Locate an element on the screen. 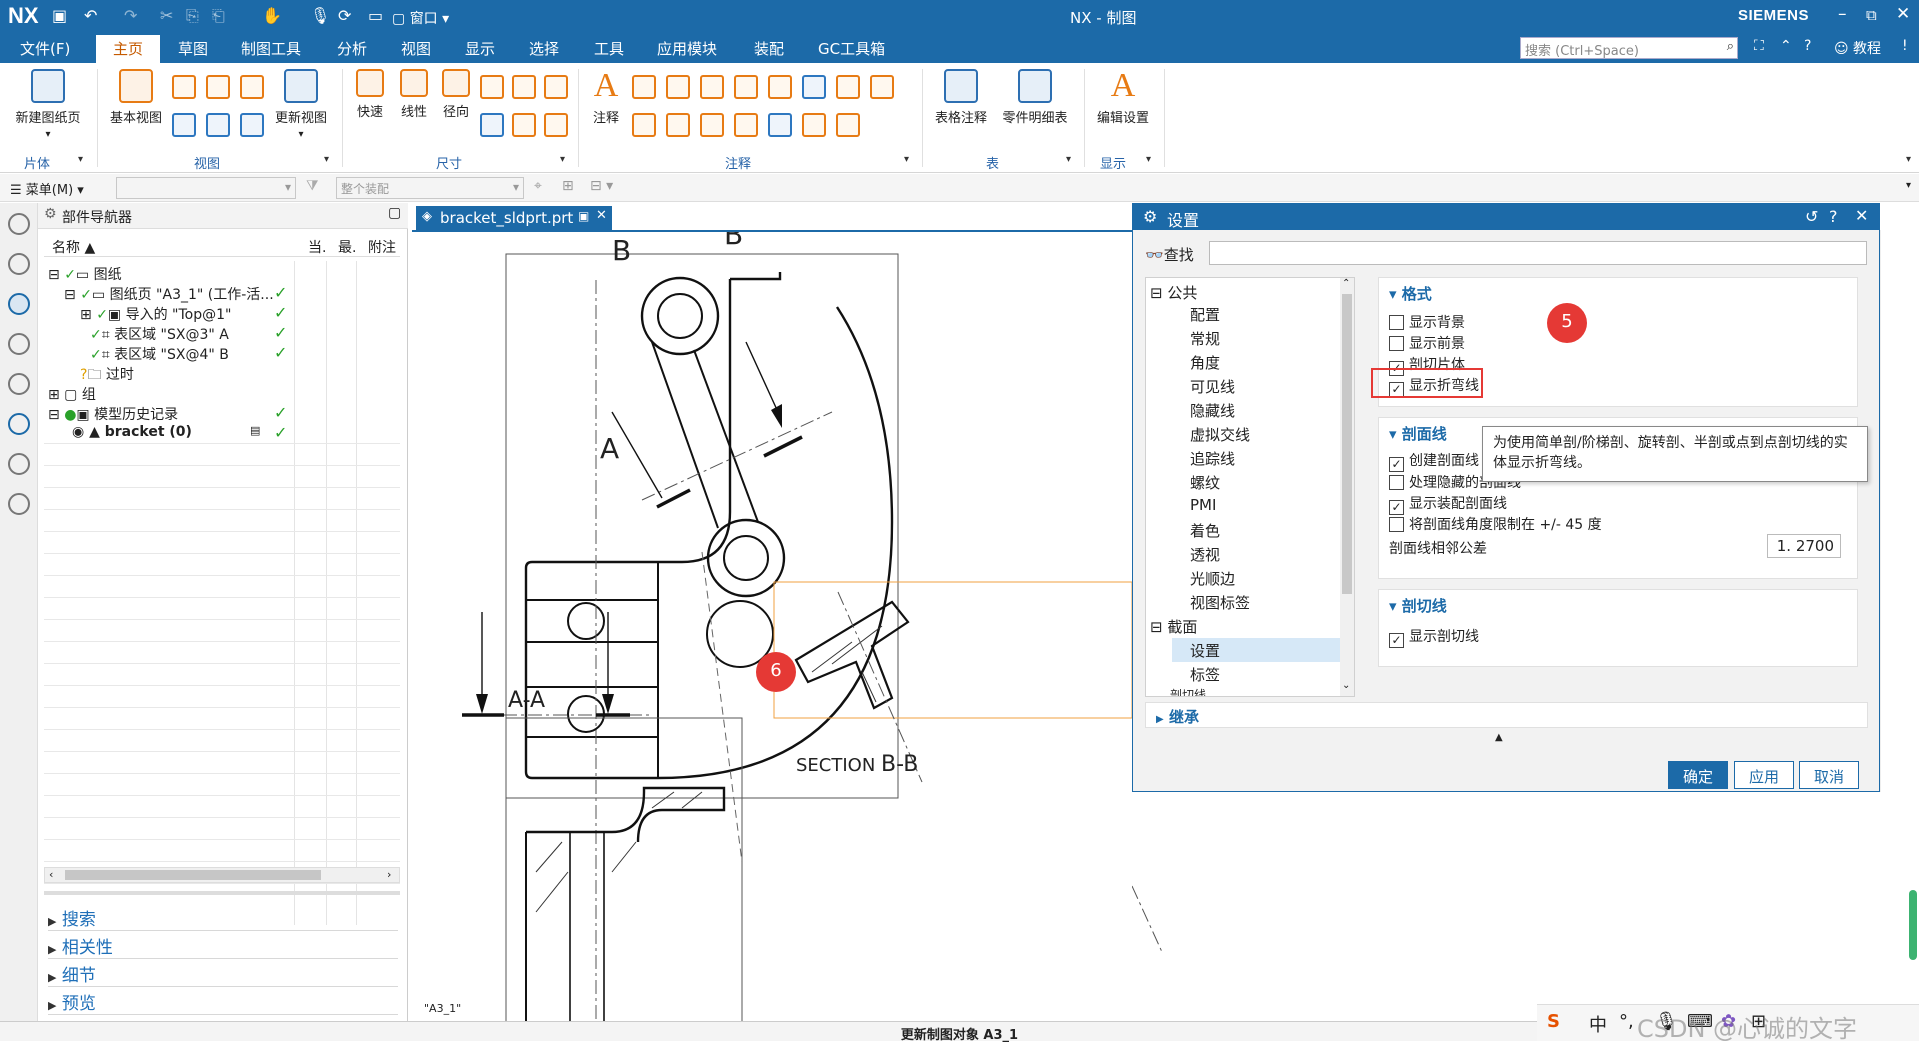 Image resolution: width=1919 pixels, height=1044 pixels. inherit-section-header: ▶ 继承 is located at coordinates (1506, 715).